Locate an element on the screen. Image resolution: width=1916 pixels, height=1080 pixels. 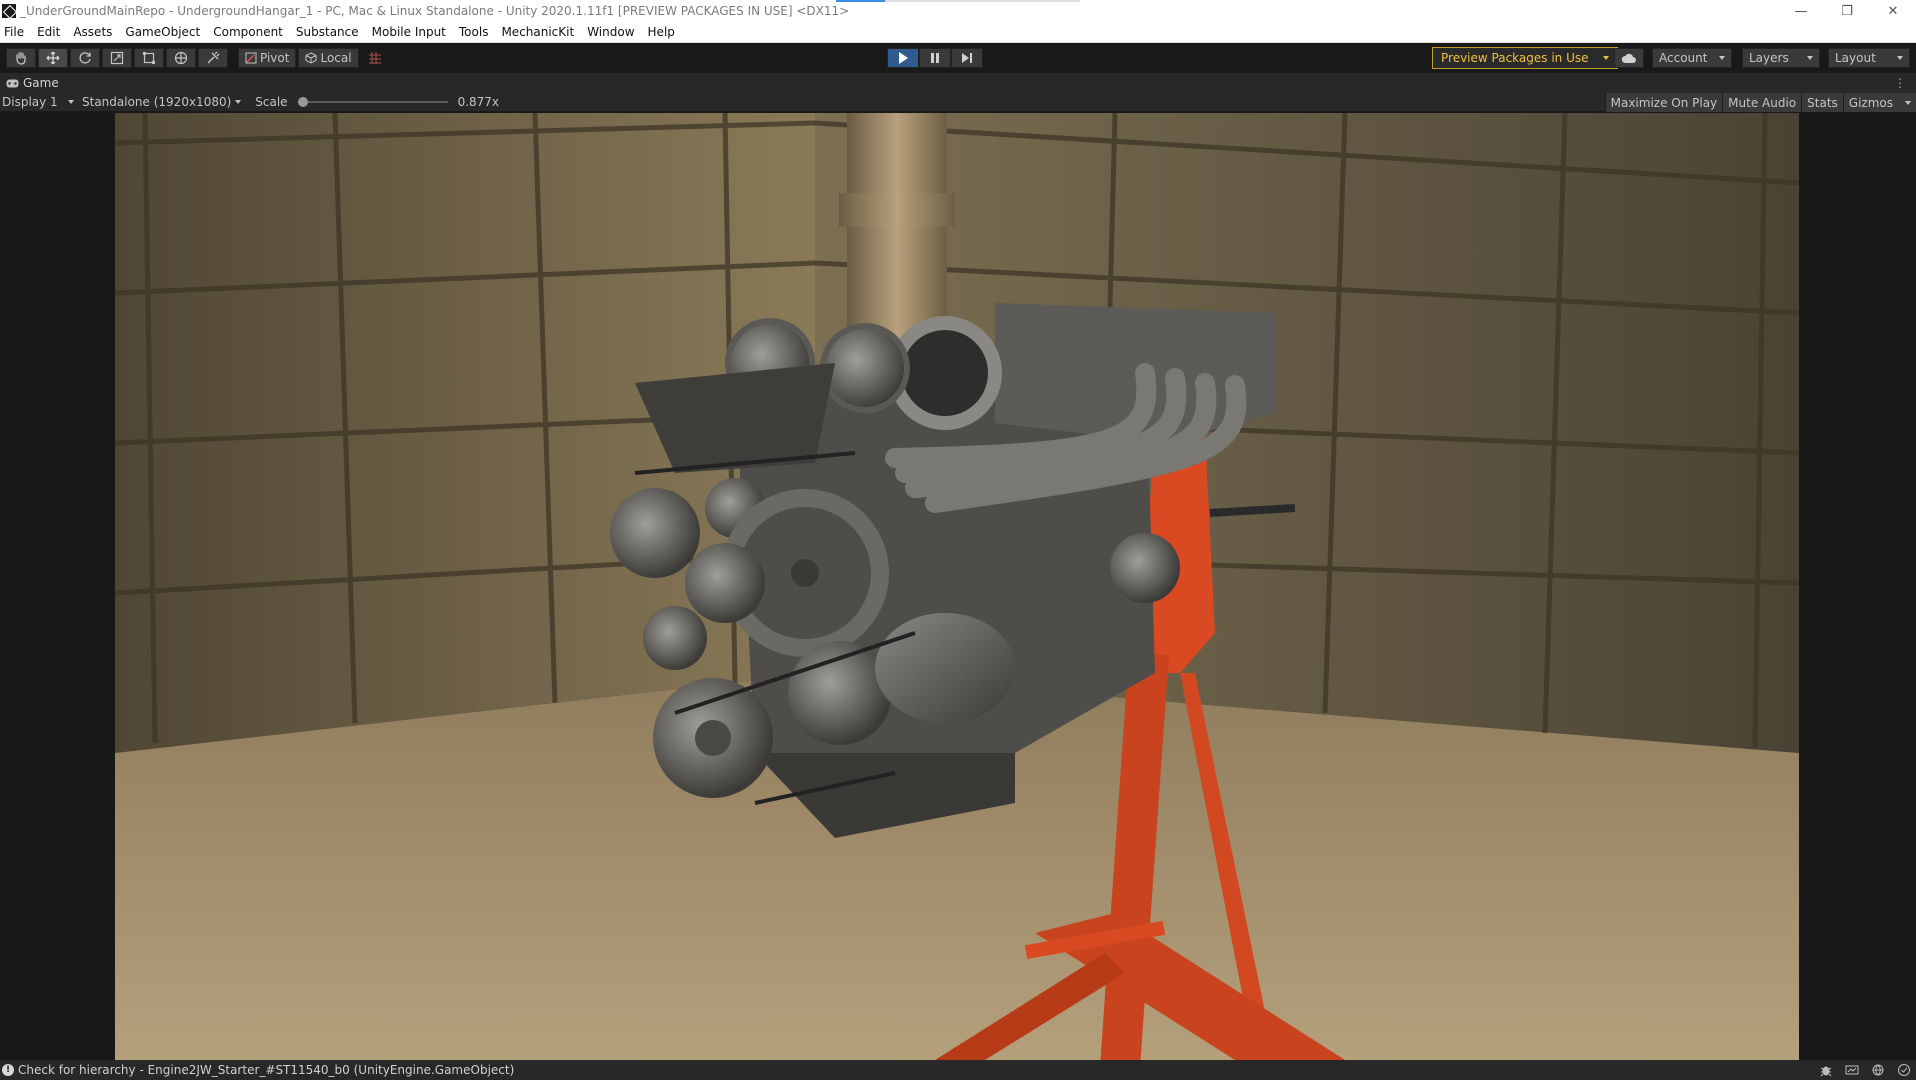
layers-label: Layers is located at coordinates (1769, 58).